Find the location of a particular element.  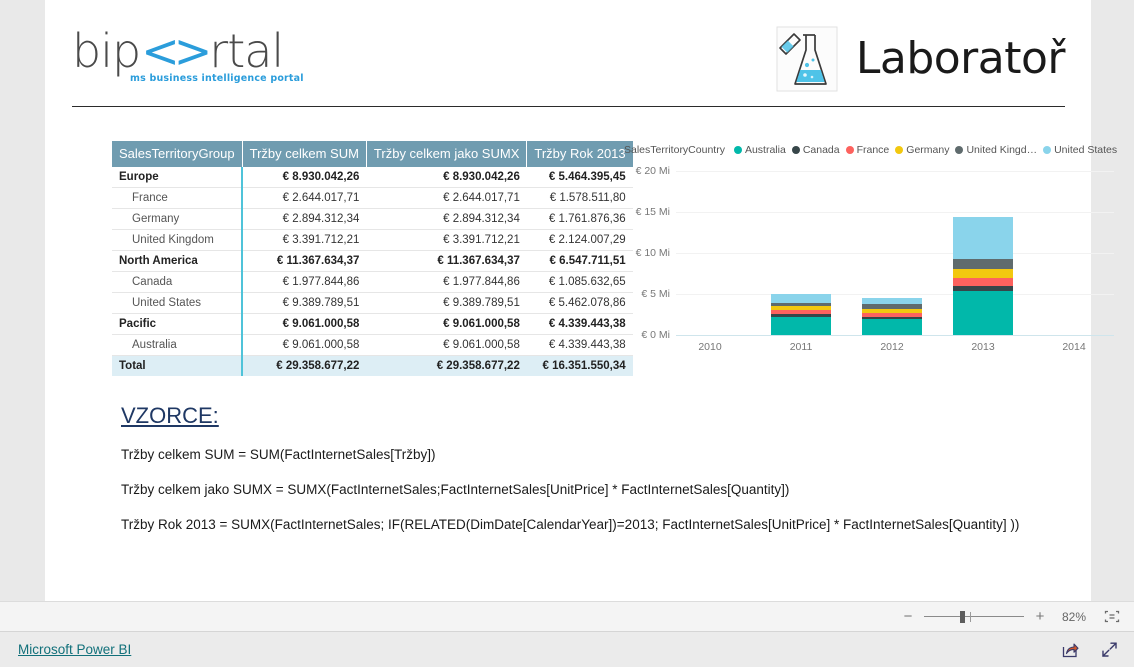

legend-label: United States is located at coordinates (1086, 150).